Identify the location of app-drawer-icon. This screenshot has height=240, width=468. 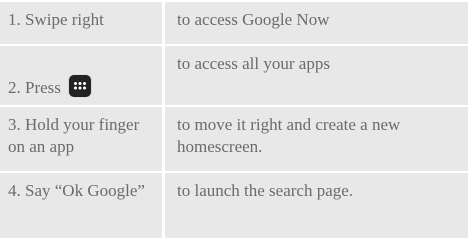
(80, 86).